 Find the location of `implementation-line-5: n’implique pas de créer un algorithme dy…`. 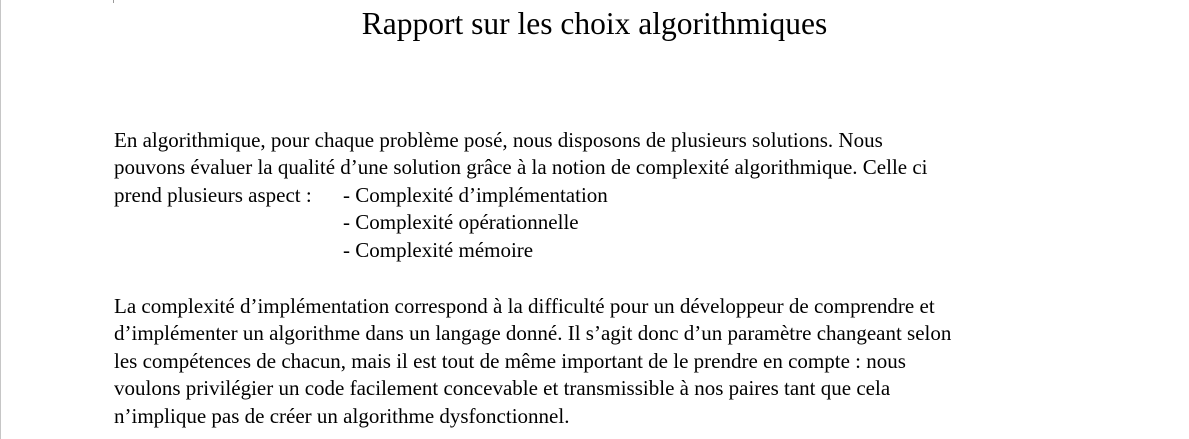

implementation-line-5: n’implique pas de créer un algorithme dy… is located at coordinates (342, 415).